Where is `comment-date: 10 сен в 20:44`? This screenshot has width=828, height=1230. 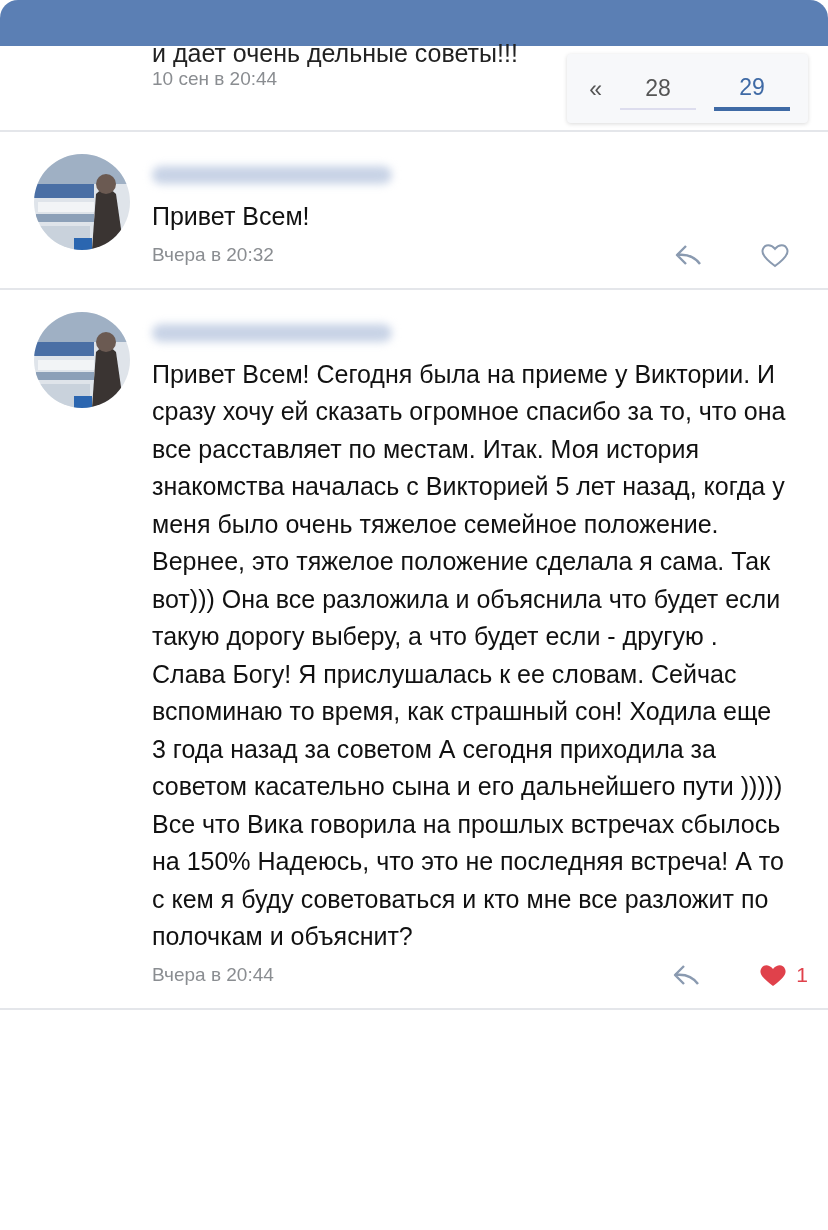
comment-date: 10 сен в 20:44 is located at coordinates (215, 79).